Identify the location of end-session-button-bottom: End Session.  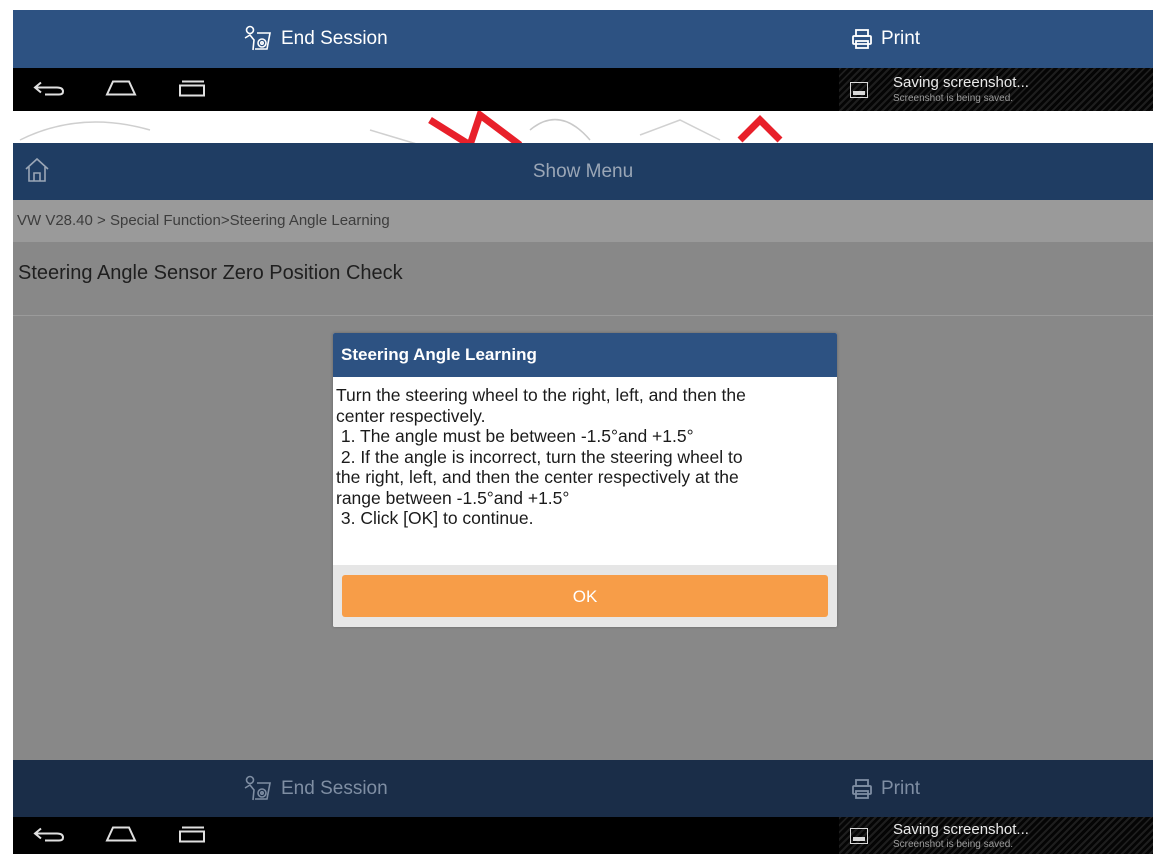
(314, 789).